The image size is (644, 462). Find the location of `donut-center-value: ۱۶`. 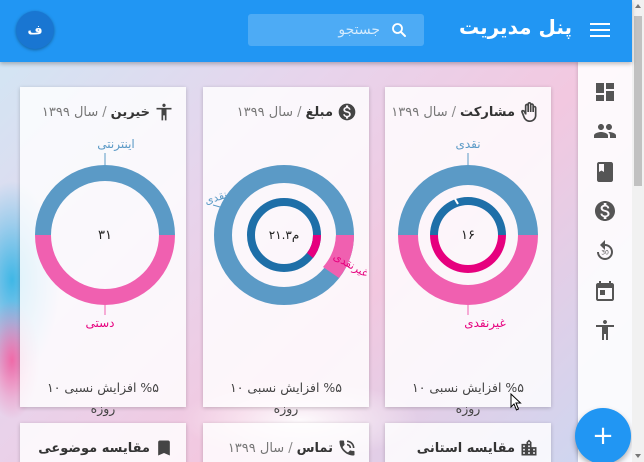

donut-center-value: ۱۶ is located at coordinates (468, 235).